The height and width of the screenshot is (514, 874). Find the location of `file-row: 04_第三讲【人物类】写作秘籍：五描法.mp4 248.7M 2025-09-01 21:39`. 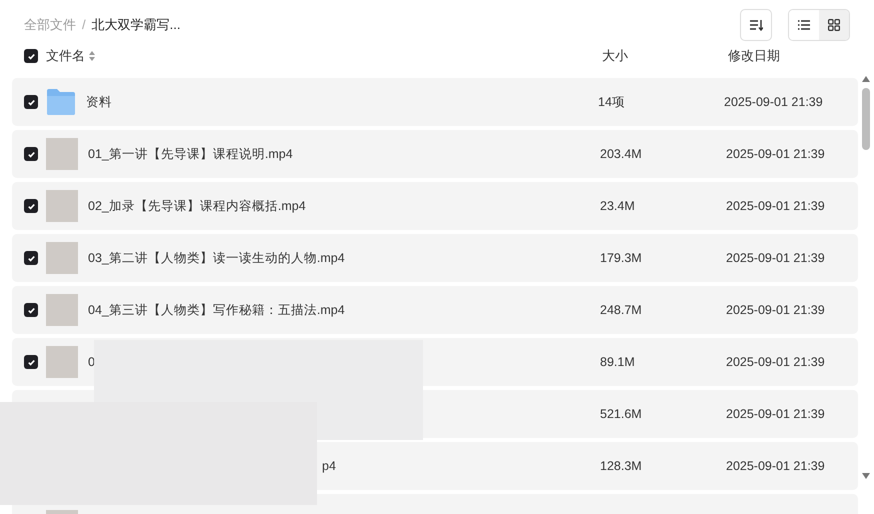

file-row: 04_第三讲【人物类】写作秘籍：五描法.mp4 248.7M 2025-09-01 21:39 is located at coordinates (435, 310).